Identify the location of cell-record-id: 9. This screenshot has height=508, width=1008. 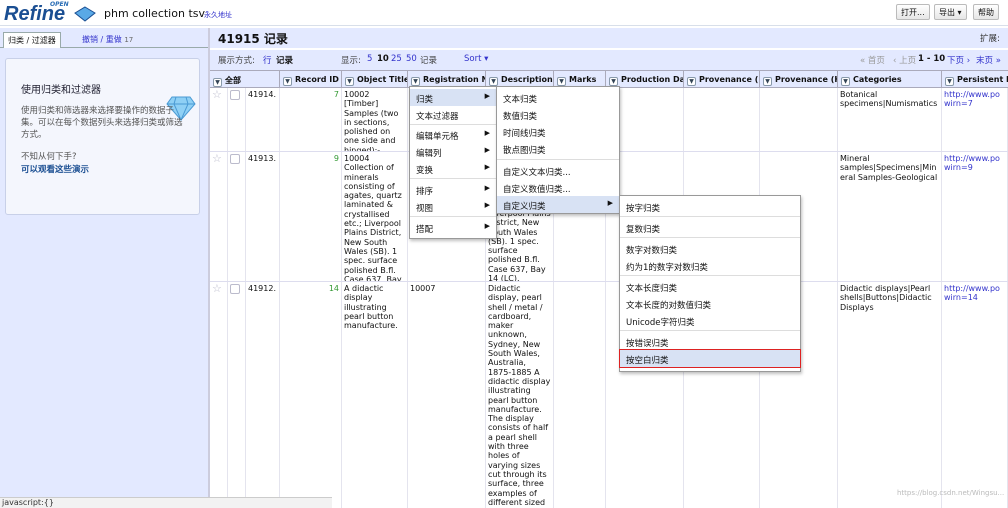
(311, 216).